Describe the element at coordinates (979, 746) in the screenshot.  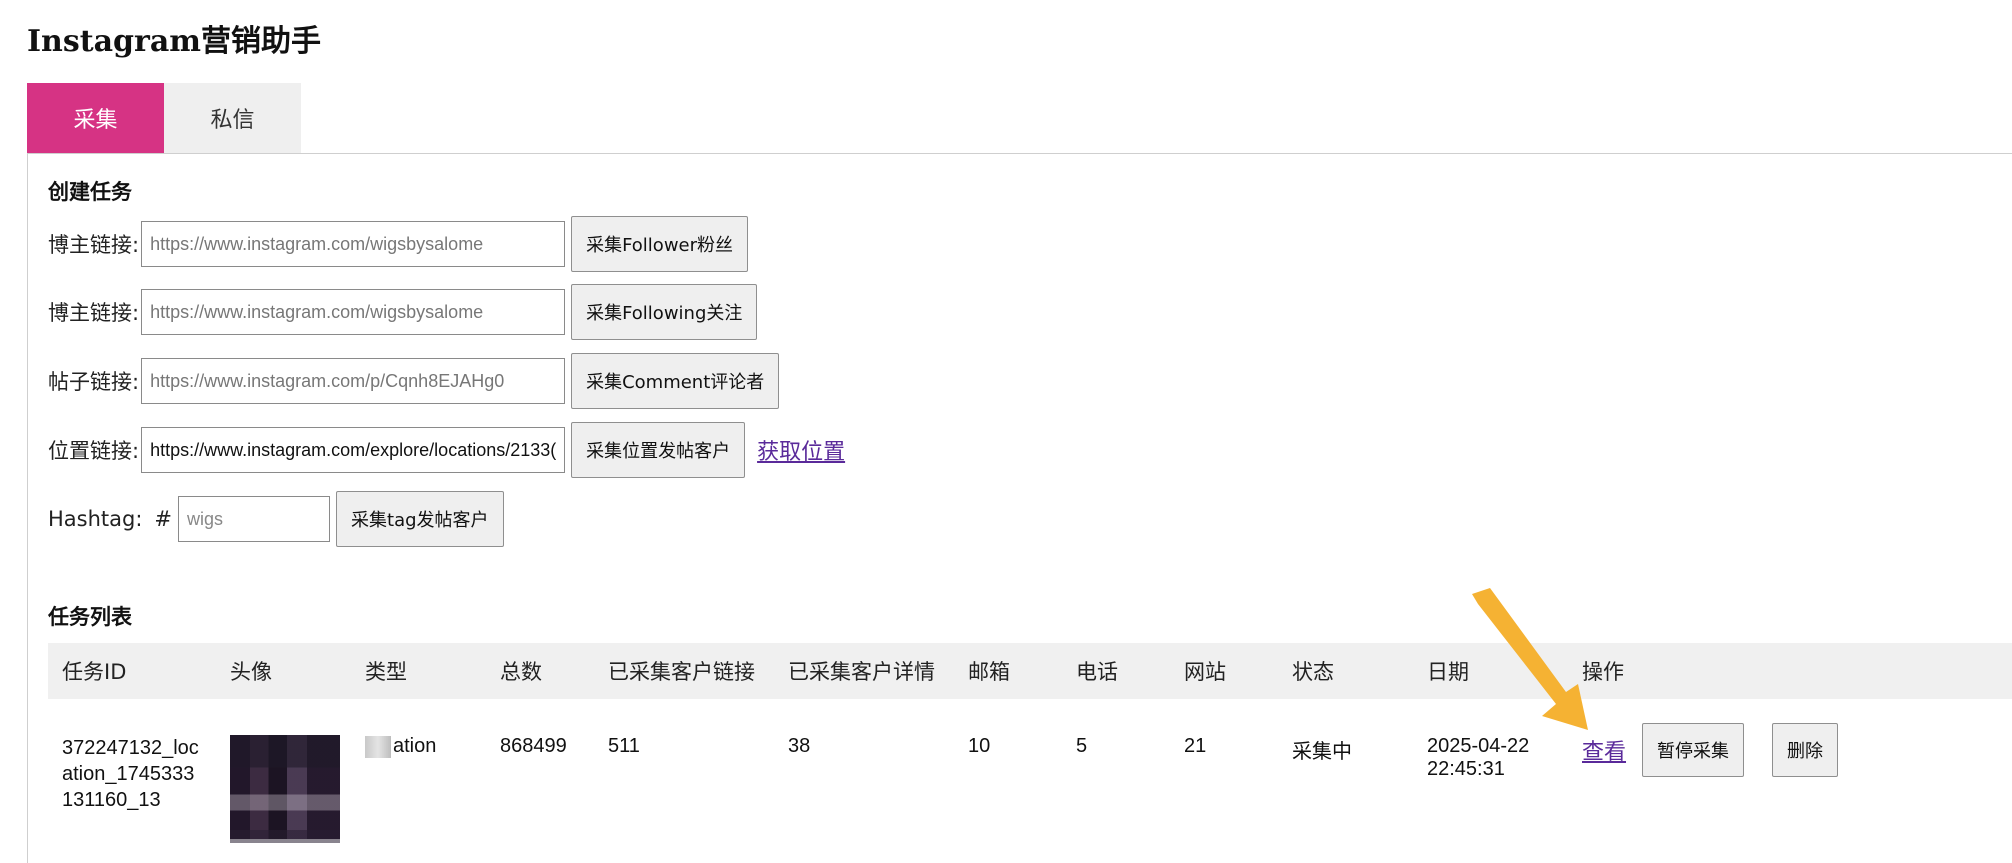
I see `task-email: 10` at that location.